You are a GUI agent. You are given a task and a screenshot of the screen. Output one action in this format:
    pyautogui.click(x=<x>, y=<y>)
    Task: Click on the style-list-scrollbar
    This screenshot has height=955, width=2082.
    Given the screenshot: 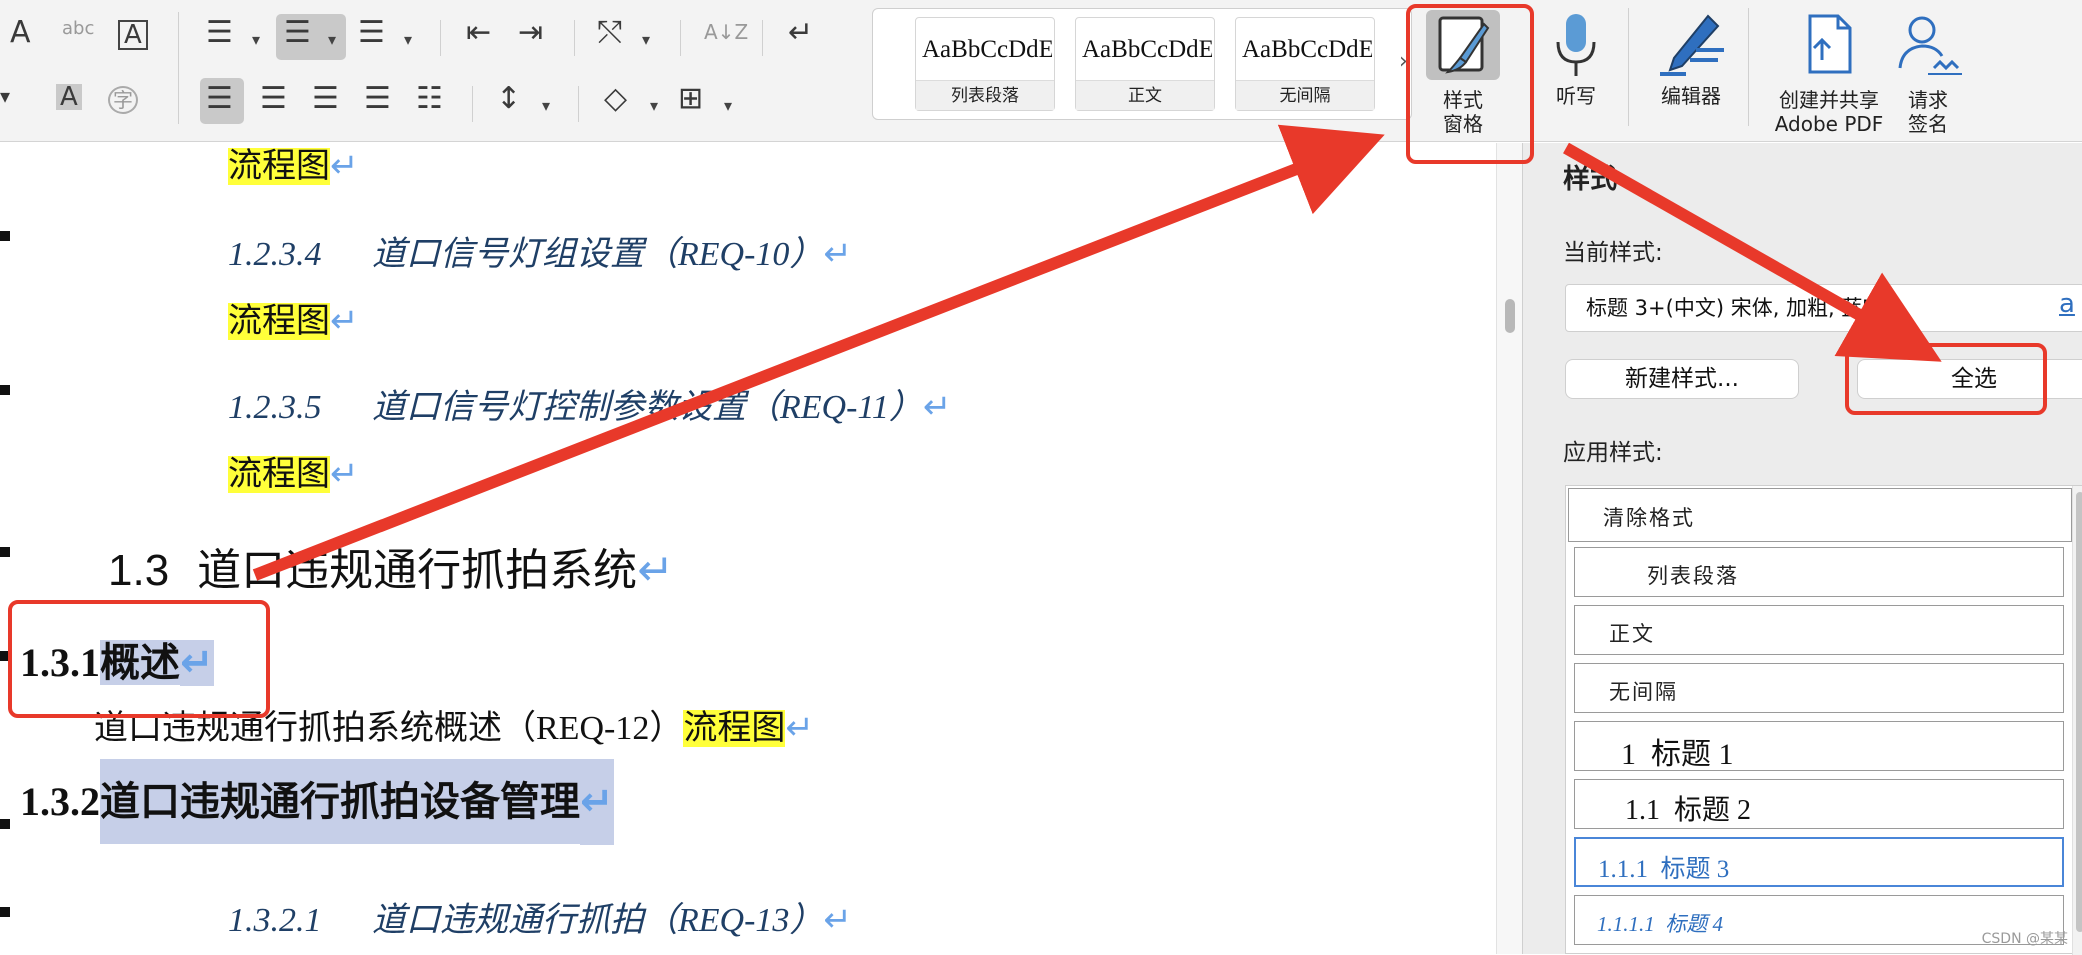 What is the action you would take?
    pyautogui.click(x=2077, y=720)
    